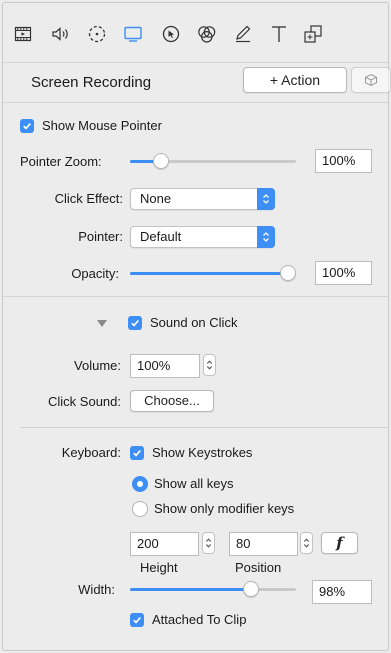 The image size is (391, 653). What do you see at coordinates (97, 365) in the screenshot?
I see `volume-label: Volume:` at bounding box center [97, 365].